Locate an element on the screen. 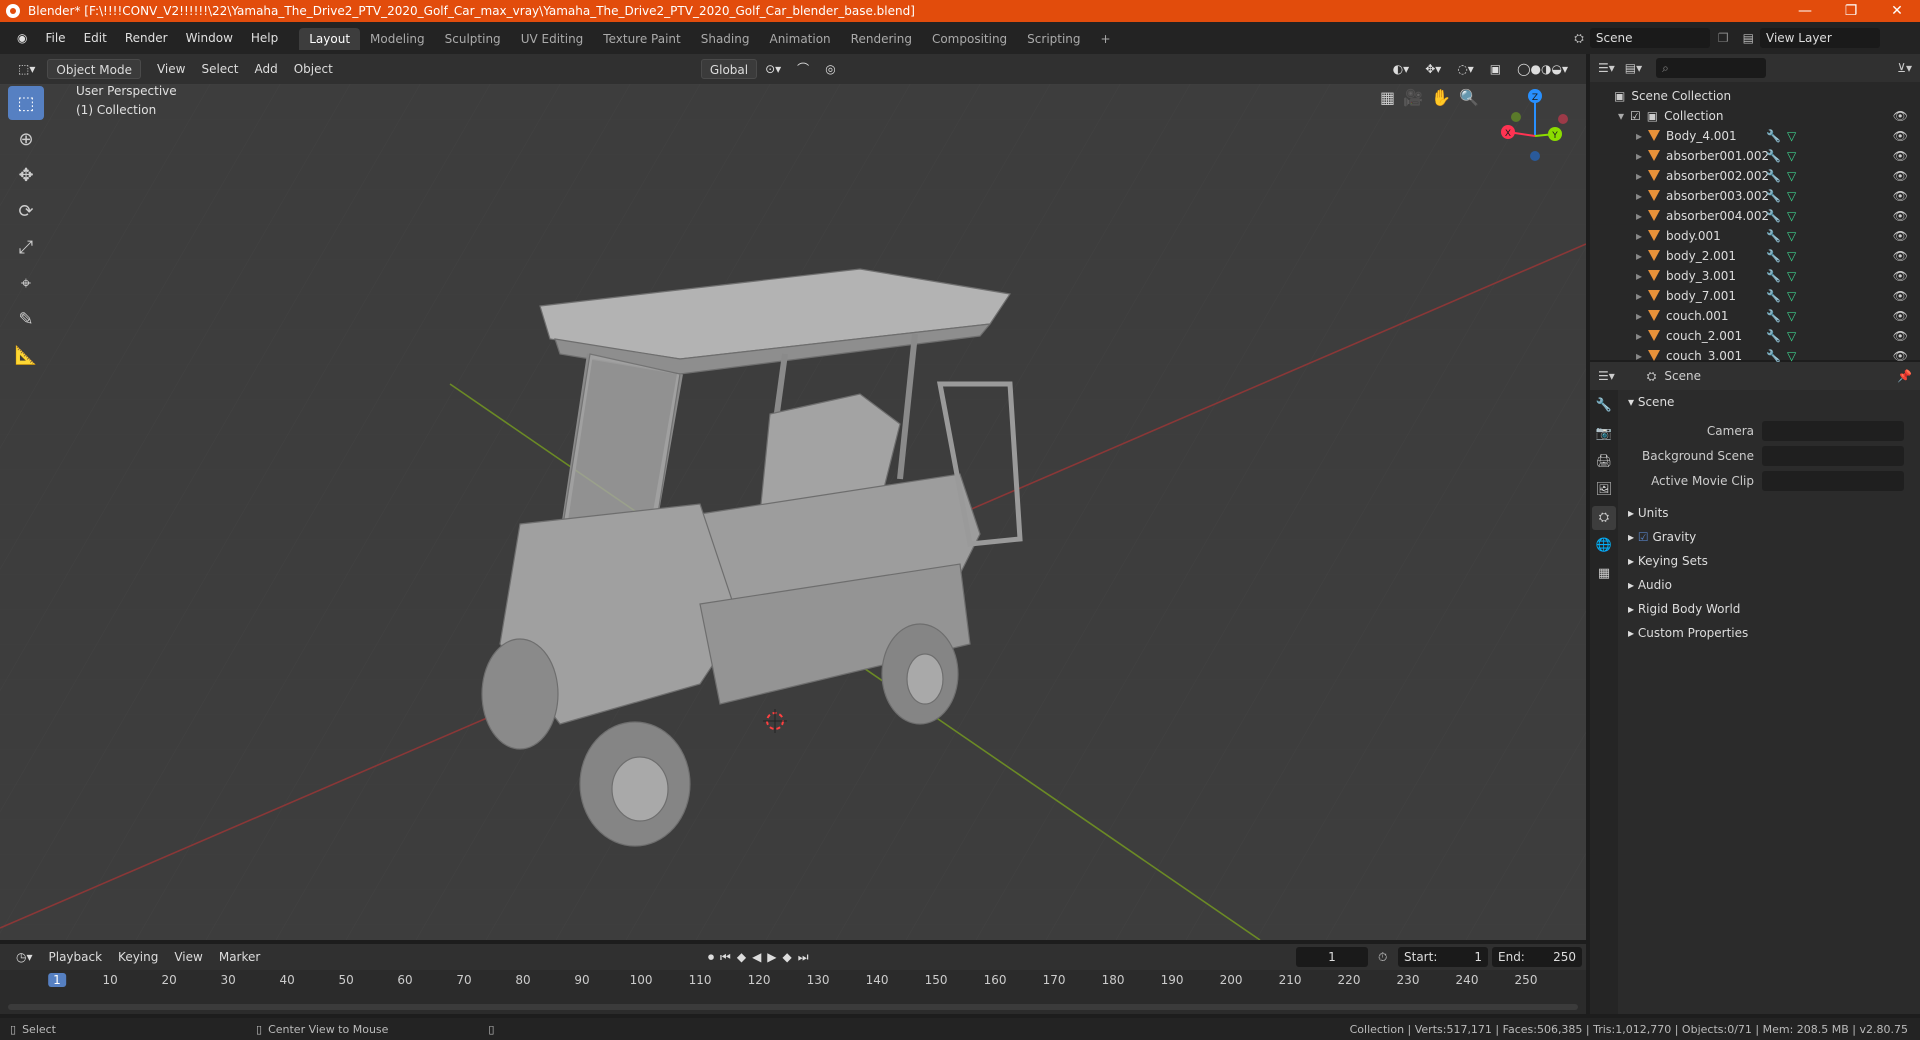 Image resolution: width=1920 pixels, height=1040 pixels. annotate-tool-icon: ✎ is located at coordinates (26, 319).